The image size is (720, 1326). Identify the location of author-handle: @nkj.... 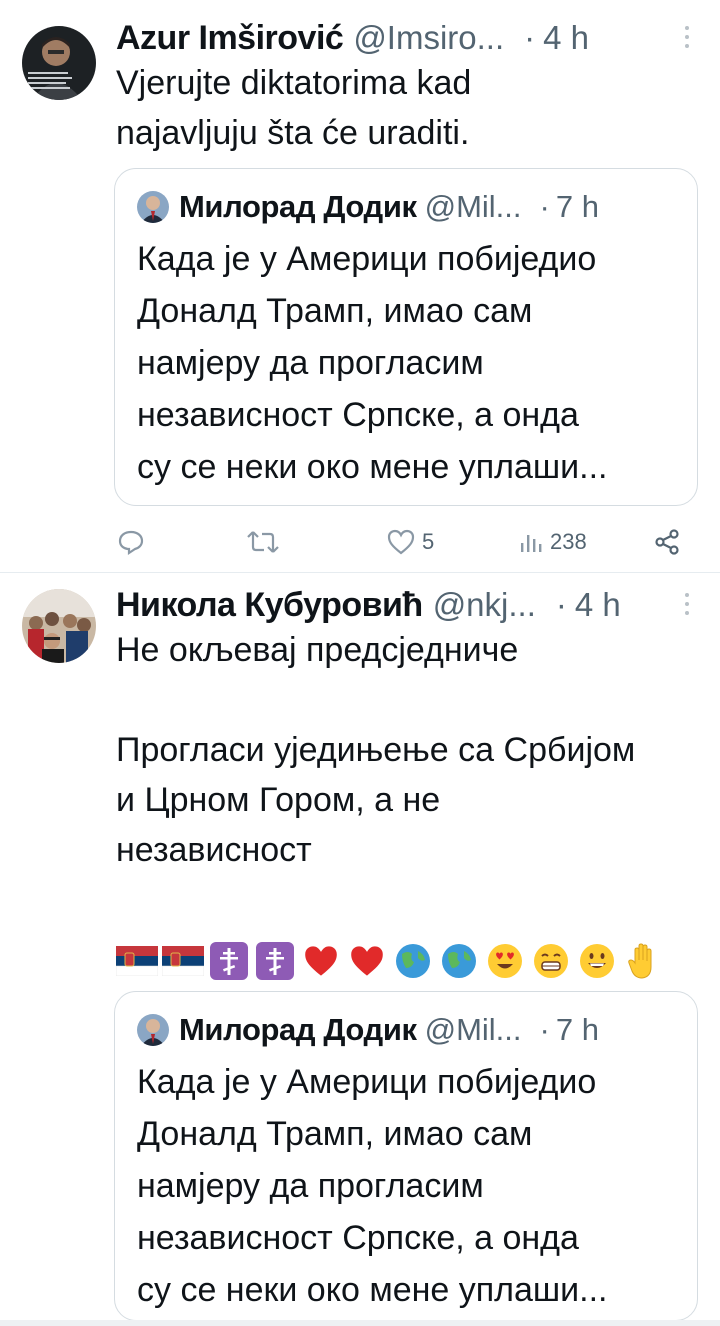
(484, 605).